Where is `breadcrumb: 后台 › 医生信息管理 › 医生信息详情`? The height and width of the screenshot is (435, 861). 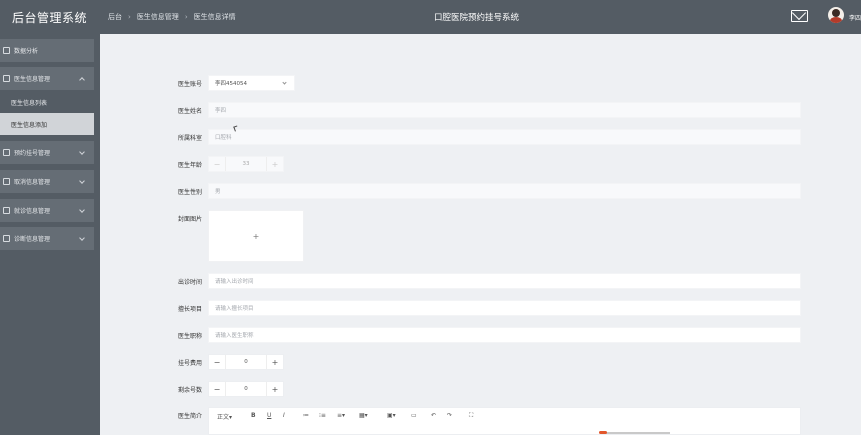
breadcrumb: 后台 › 医生信息管理 › 医生信息详情 is located at coordinates (172, 17).